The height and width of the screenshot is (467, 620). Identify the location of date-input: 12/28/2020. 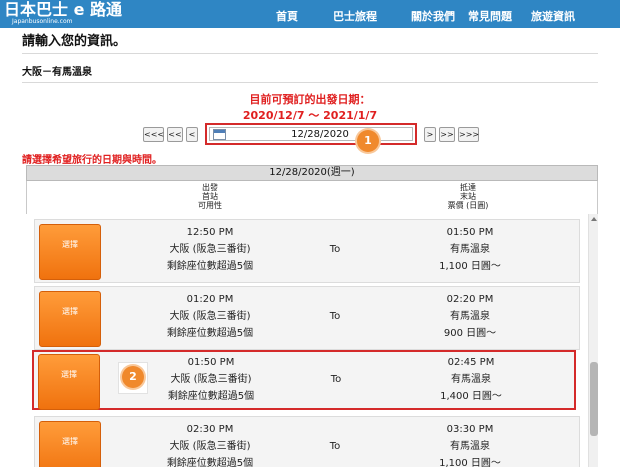
(311, 134).